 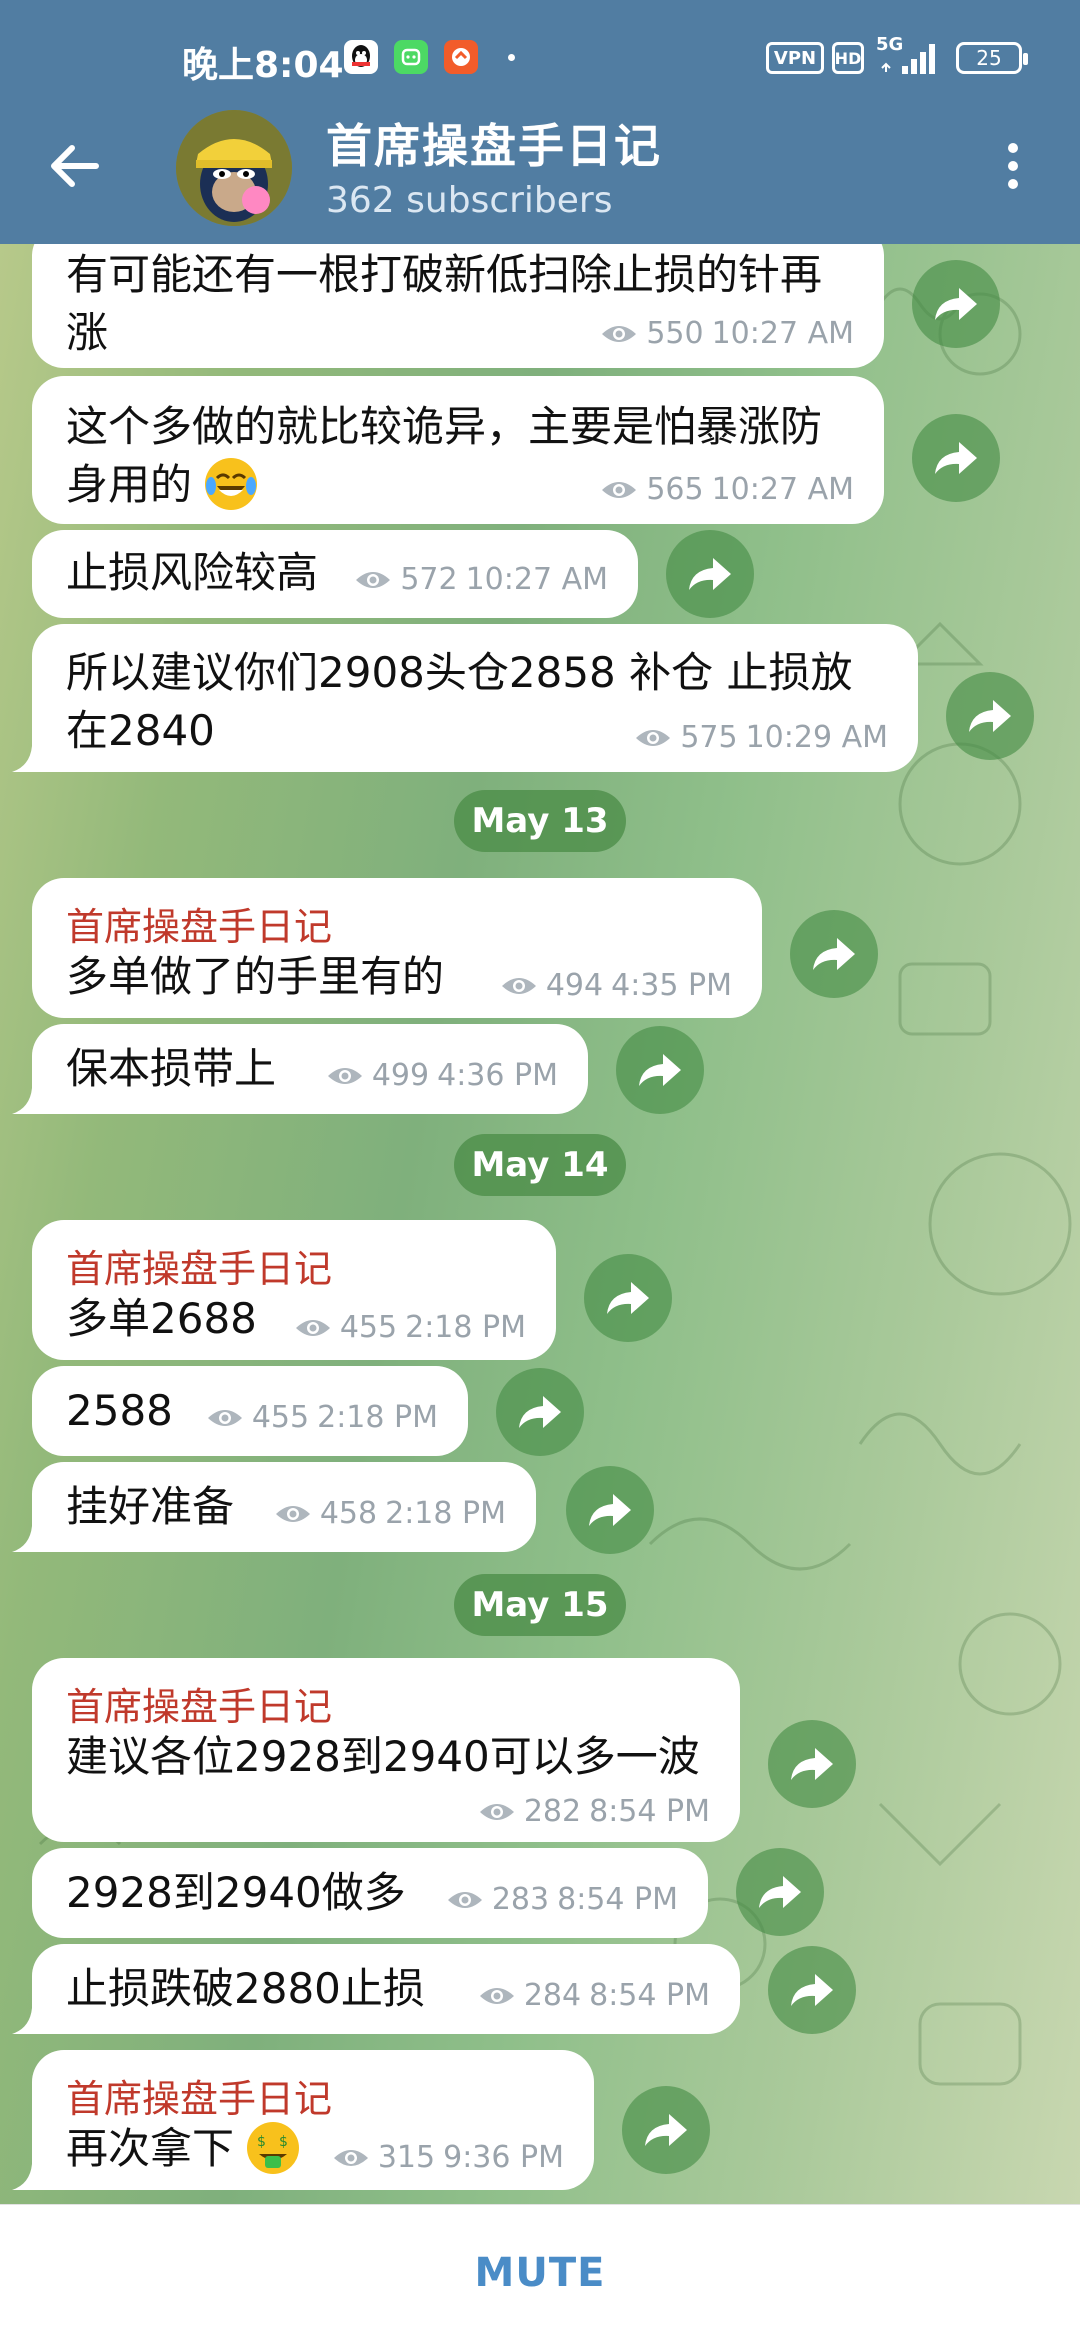 I want to click on message-text: 有可能还有一根打破新低扫除止损的针再, so click(x=444, y=274).